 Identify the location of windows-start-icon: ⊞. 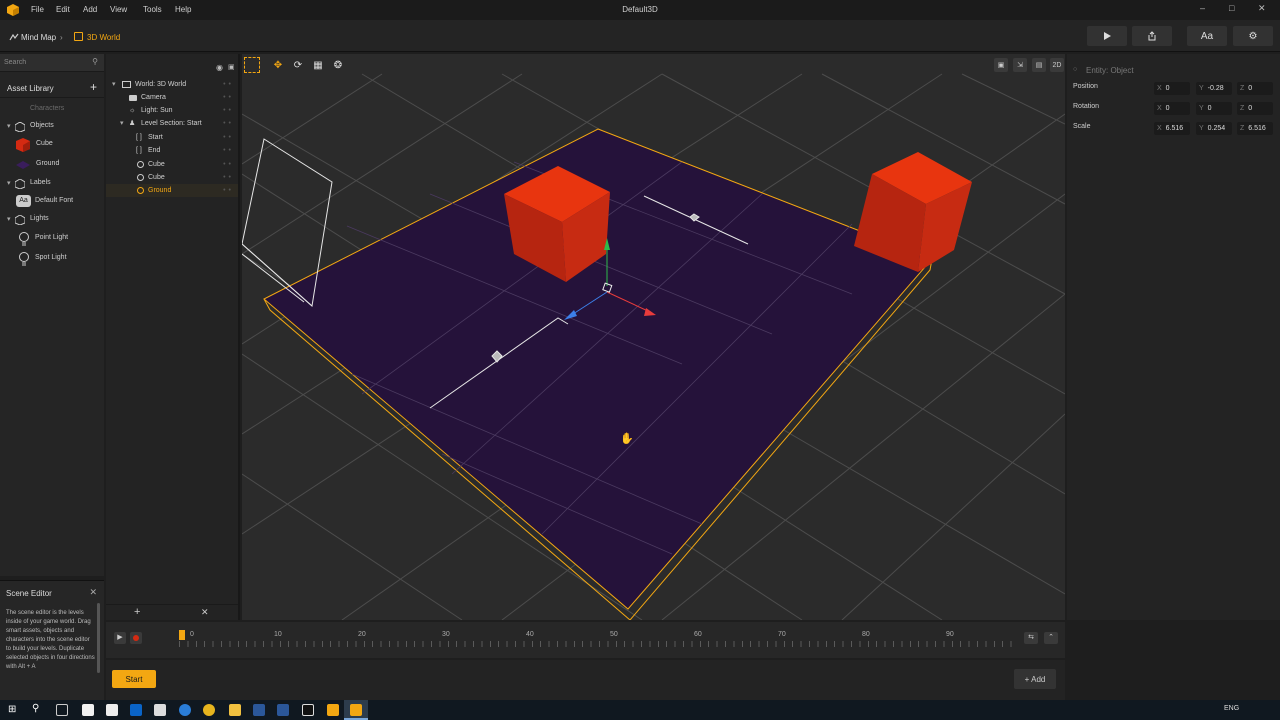
(12, 709).